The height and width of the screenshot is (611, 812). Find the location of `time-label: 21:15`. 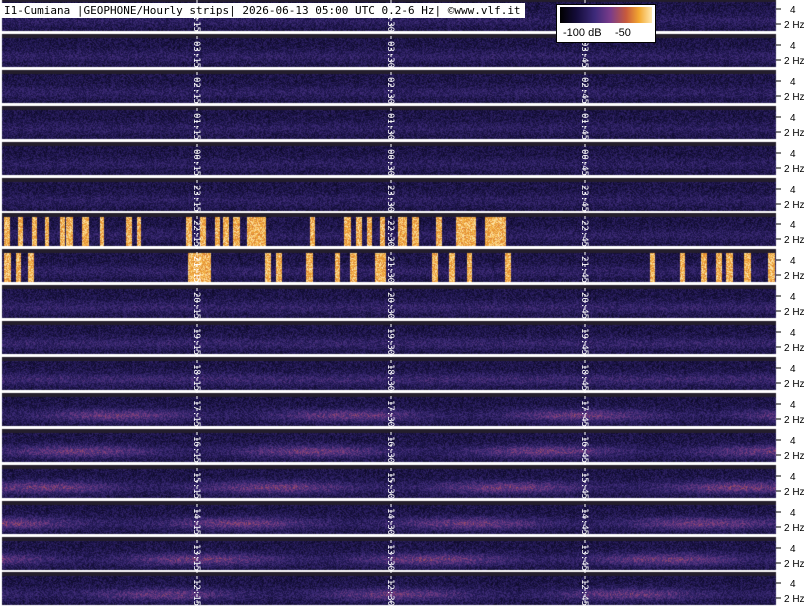

time-label: 21:15 is located at coordinates (196, 269).